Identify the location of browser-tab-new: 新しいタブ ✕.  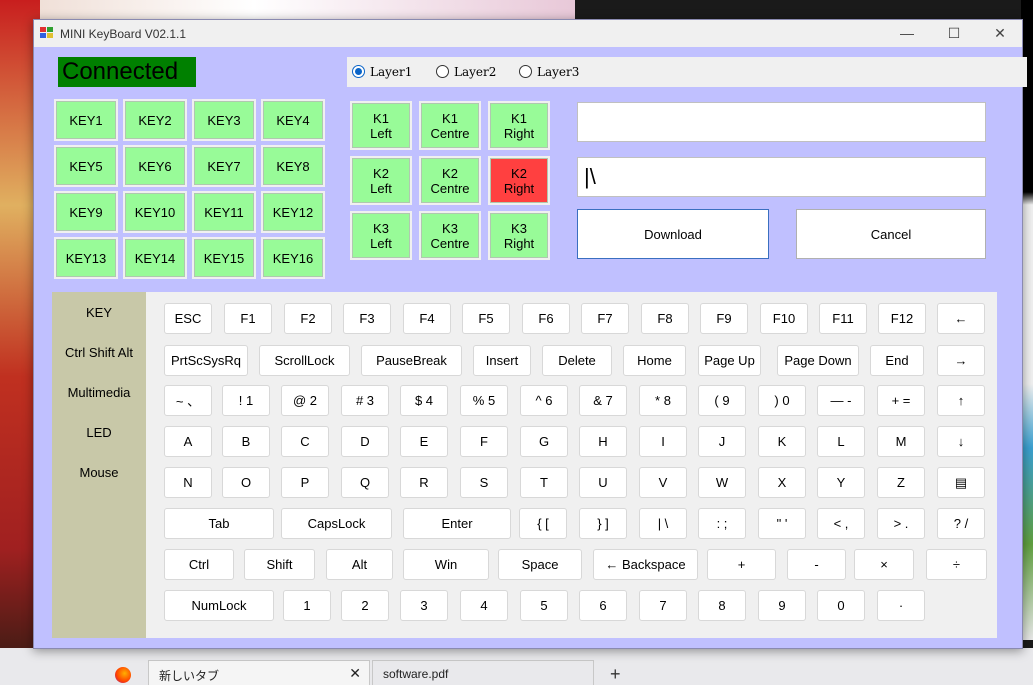
(259, 672).